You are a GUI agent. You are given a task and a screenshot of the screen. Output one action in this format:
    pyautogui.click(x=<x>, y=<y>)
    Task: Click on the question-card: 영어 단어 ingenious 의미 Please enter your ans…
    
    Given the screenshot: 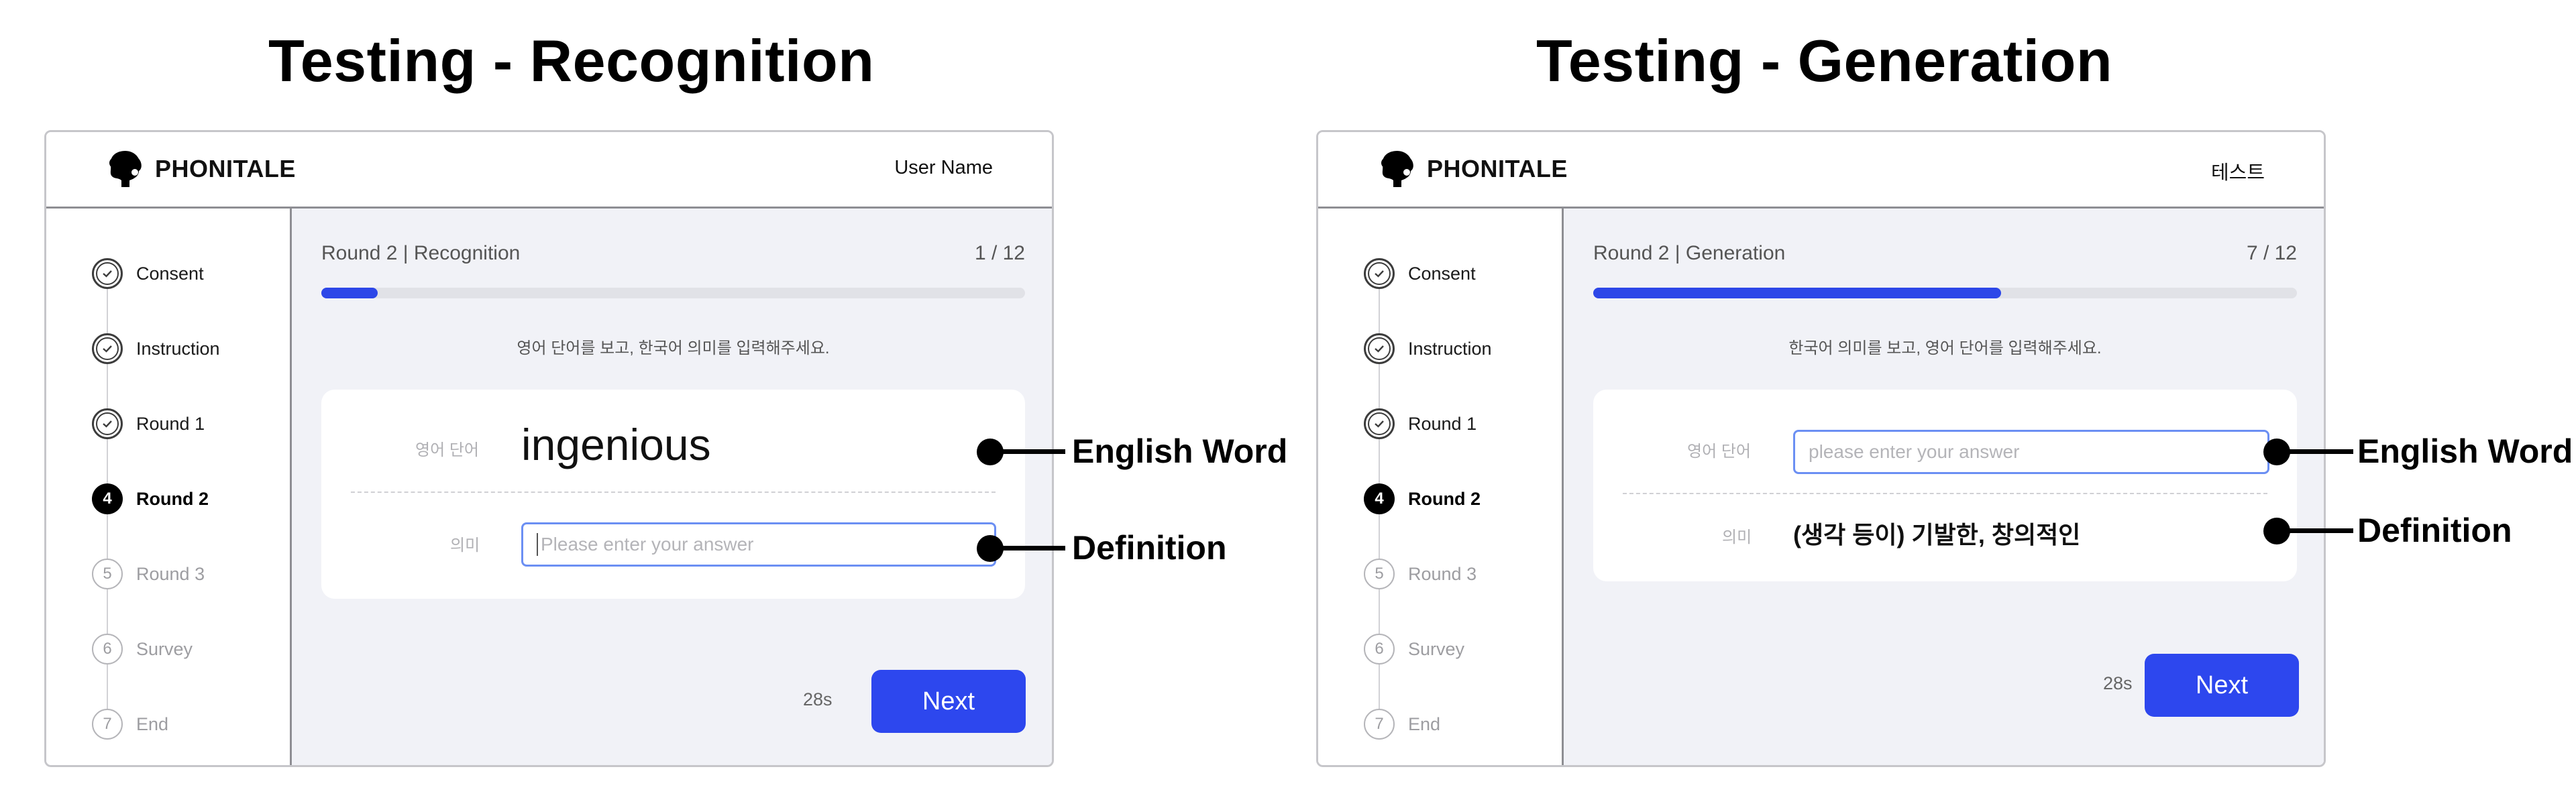 What is the action you would take?
    pyautogui.click(x=673, y=495)
    